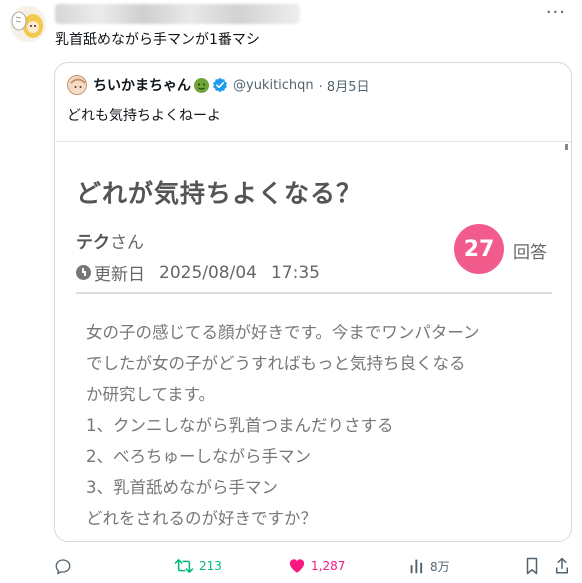  I want to click on verified-badge-icon, so click(220, 85).